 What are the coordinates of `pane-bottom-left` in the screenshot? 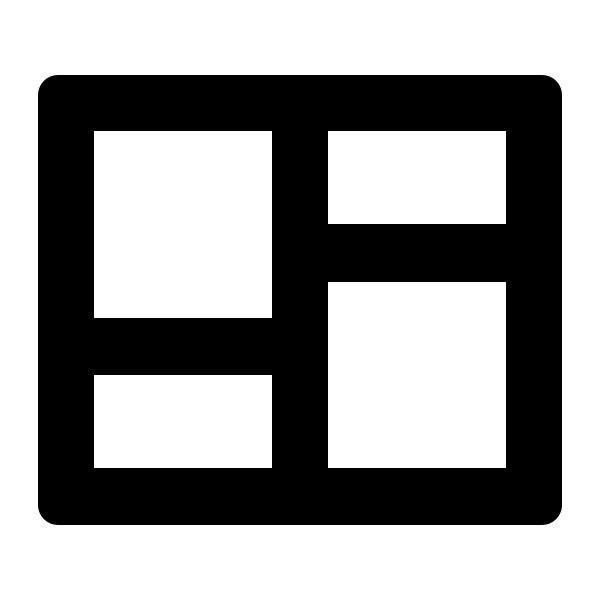 It's located at (183, 421).